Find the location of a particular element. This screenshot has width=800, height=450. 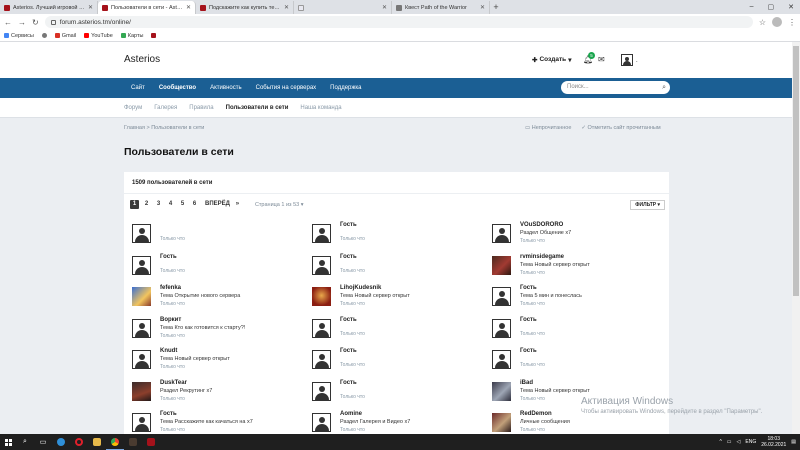

user-activity: Тема 5 мин и понеслась is located at coordinates (551, 296).